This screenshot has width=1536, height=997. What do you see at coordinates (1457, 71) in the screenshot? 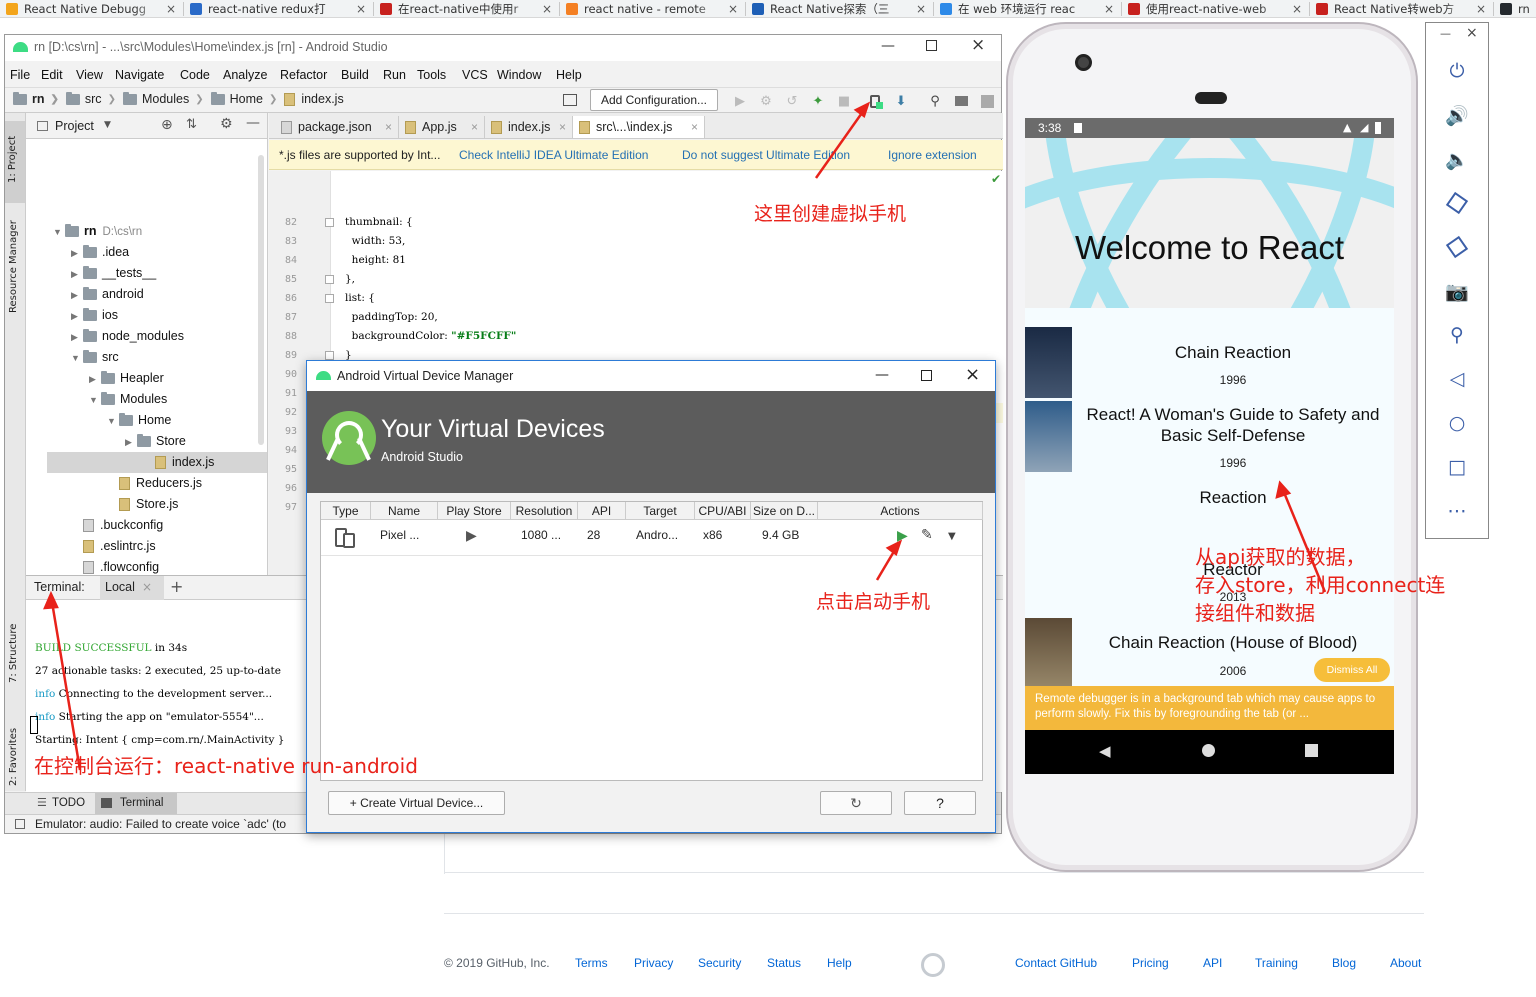
I see `power-icon: ⏻` at bounding box center [1457, 71].